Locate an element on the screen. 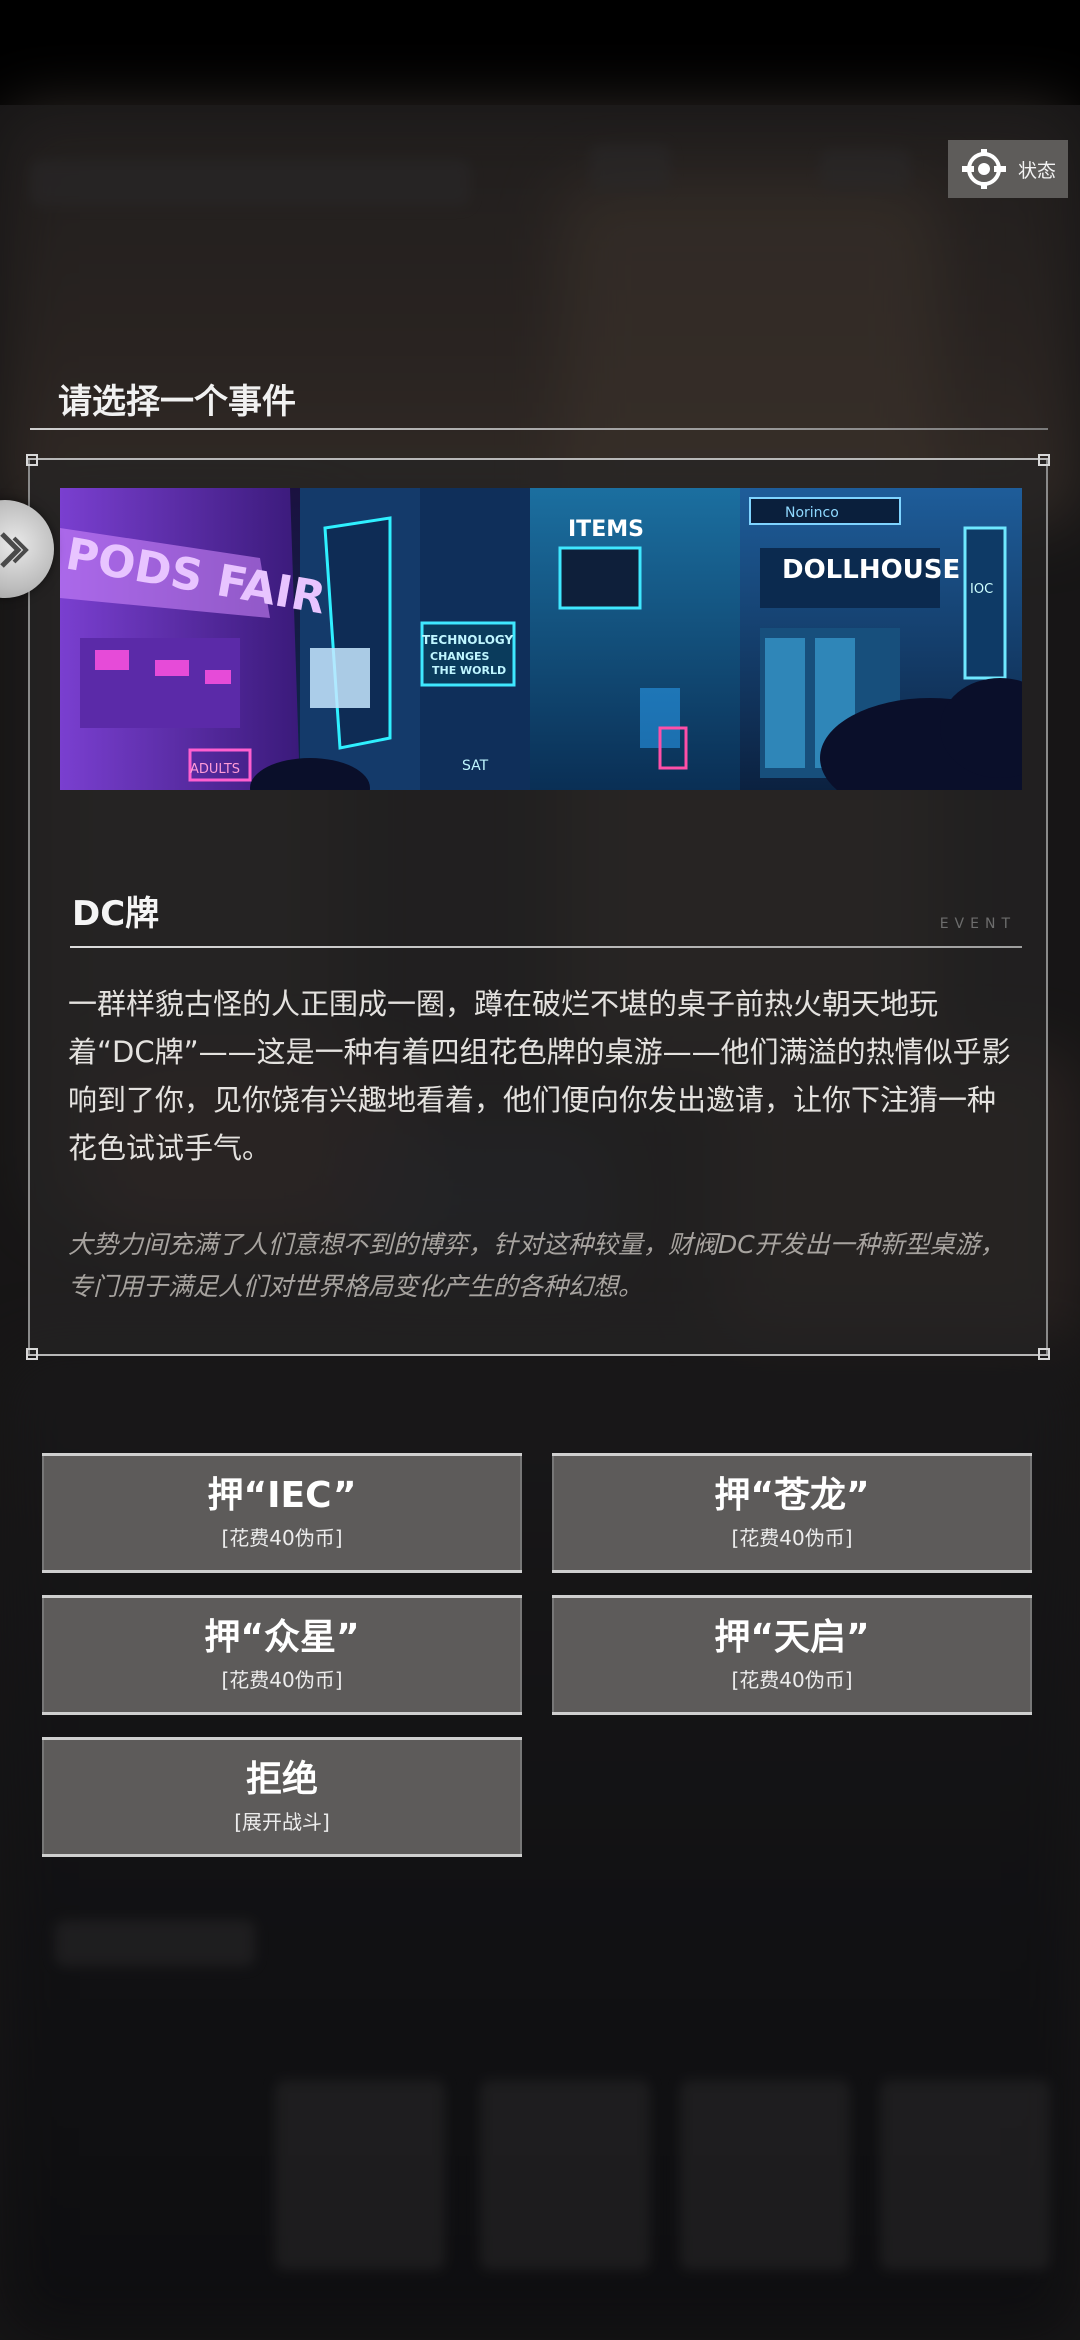 The image size is (1080, 2340). double-chevron-right-icon is located at coordinates (14, 550).